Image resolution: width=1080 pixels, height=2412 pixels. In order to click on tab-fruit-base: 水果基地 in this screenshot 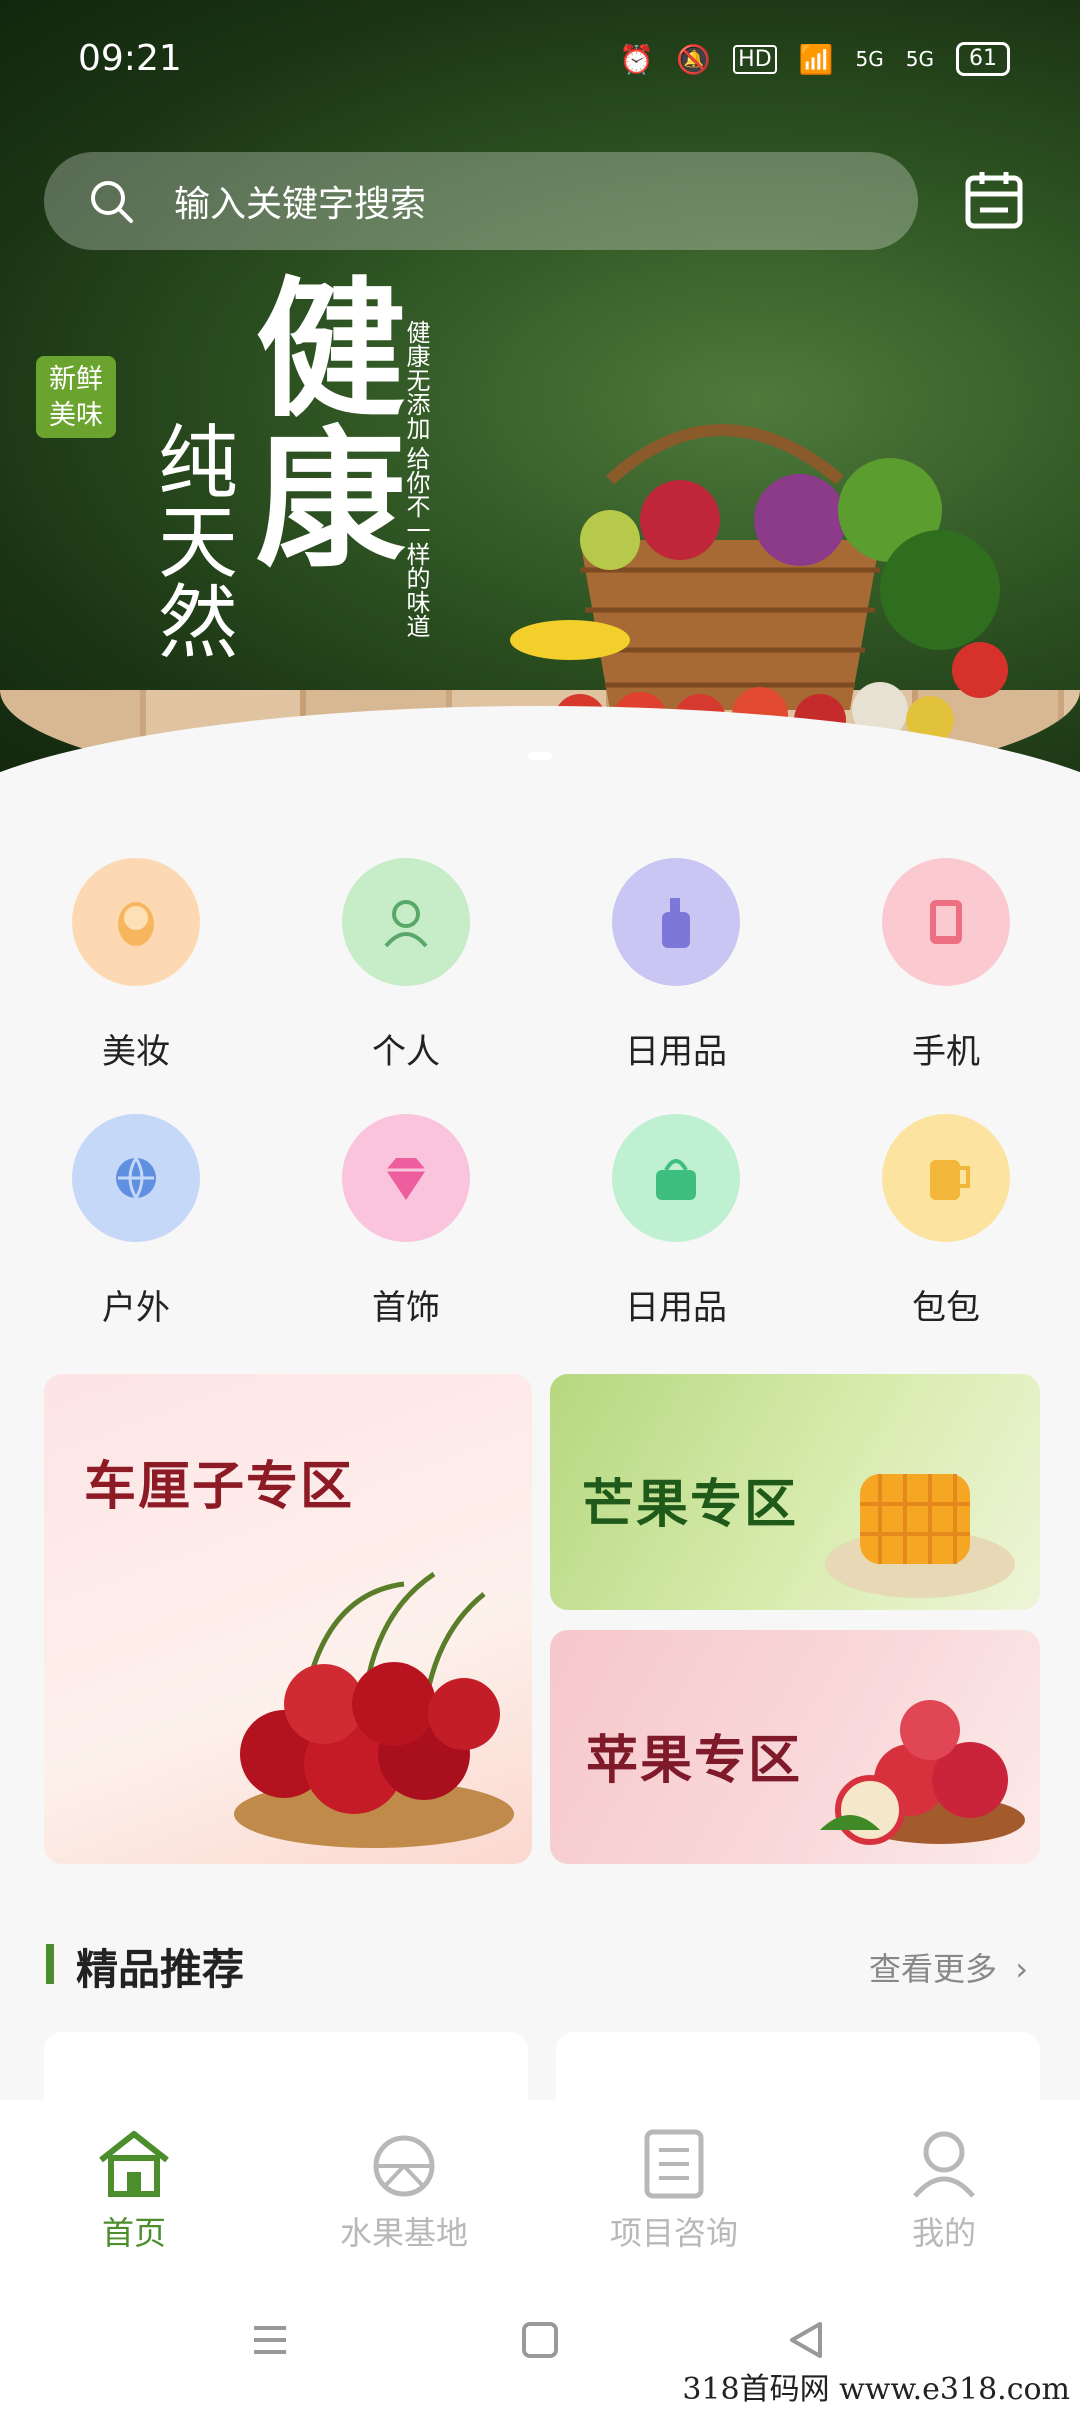, I will do `click(404, 2191)`.